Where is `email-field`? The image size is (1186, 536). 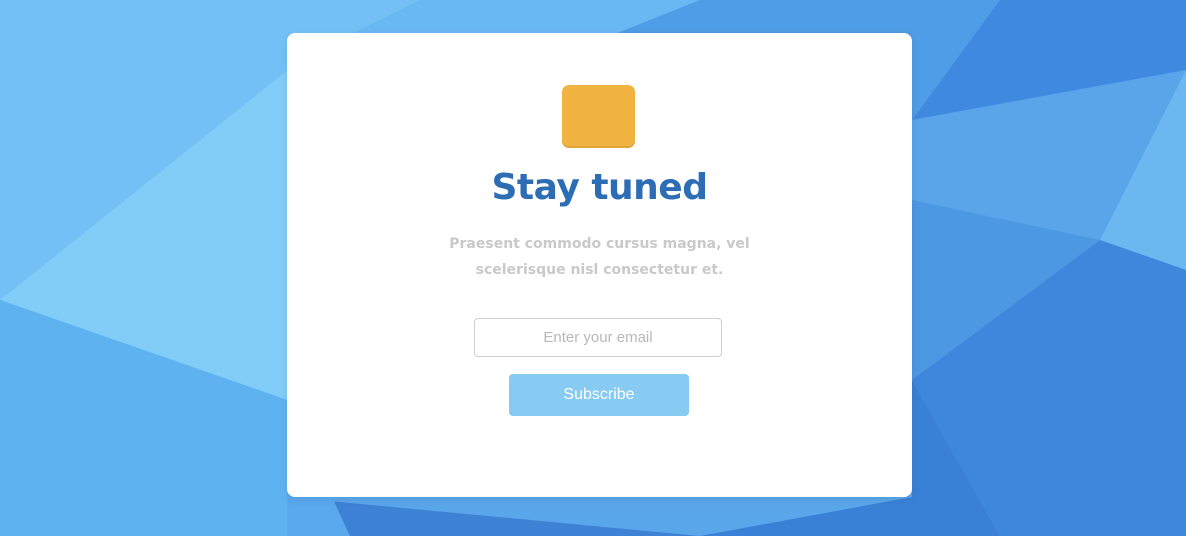
email-field is located at coordinates (598, 337).